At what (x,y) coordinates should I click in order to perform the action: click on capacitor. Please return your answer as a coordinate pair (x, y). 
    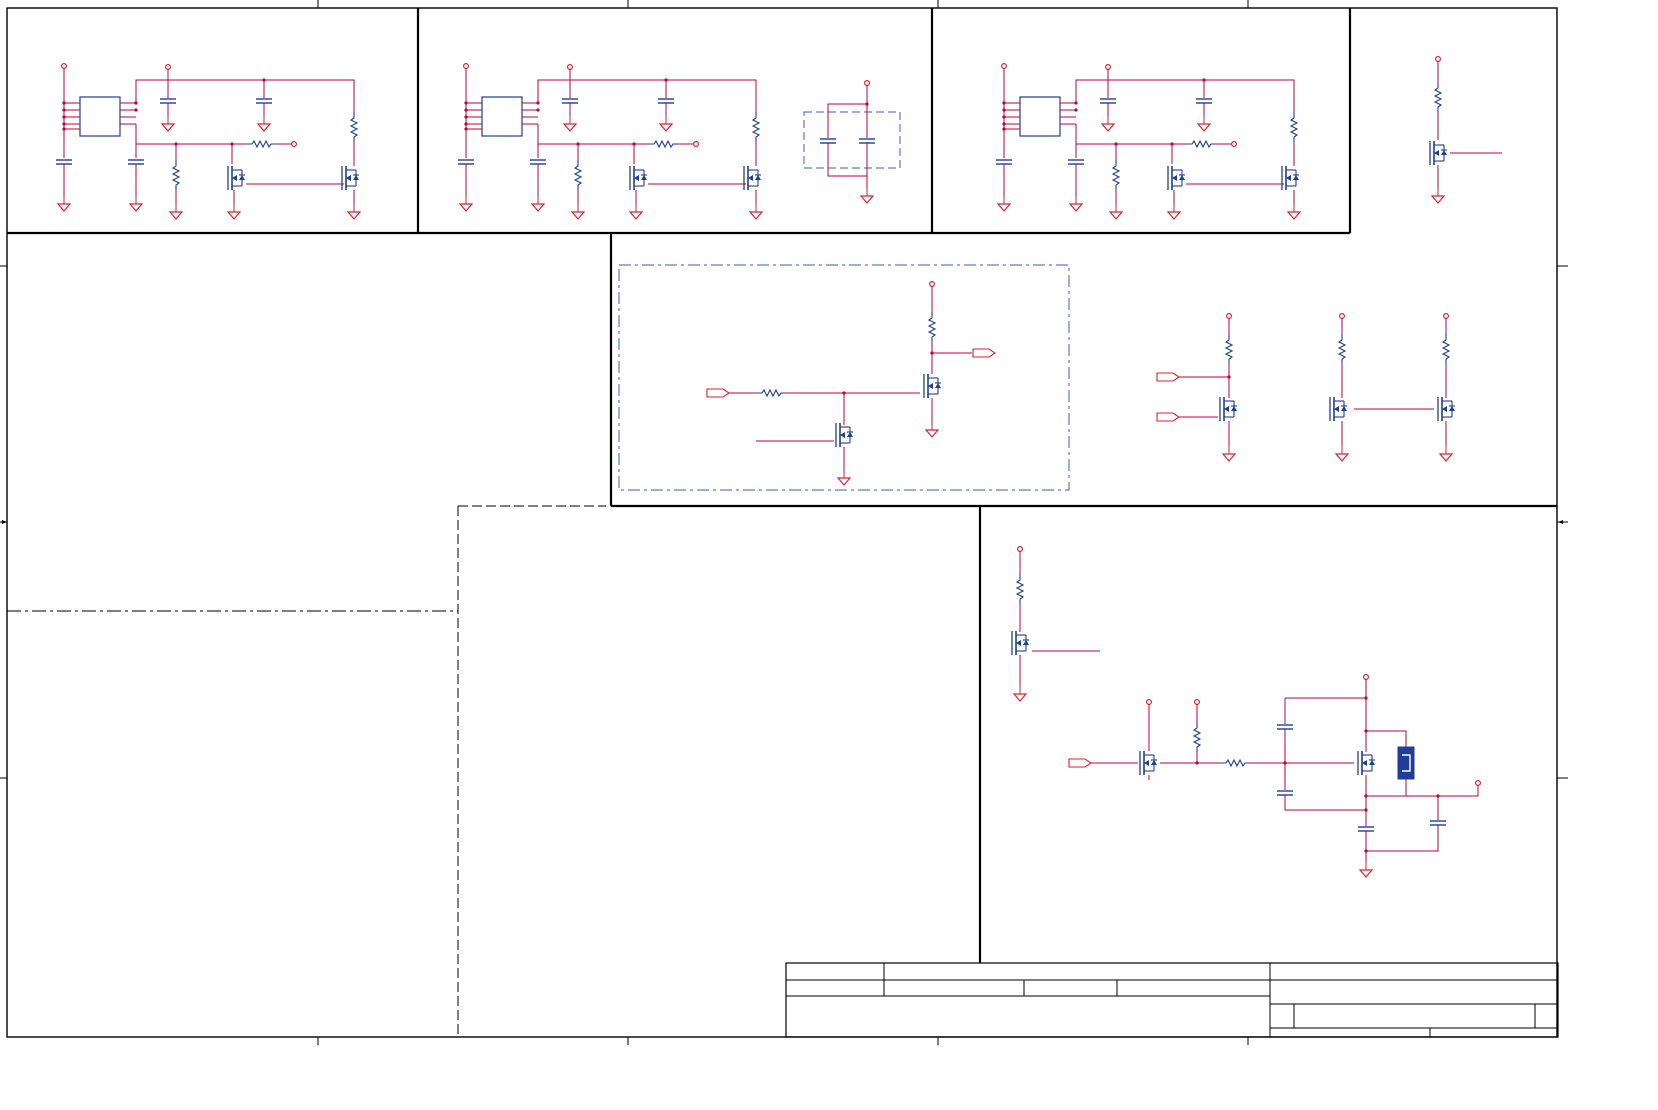
    Looking at the image, I should click on (1285, 793).